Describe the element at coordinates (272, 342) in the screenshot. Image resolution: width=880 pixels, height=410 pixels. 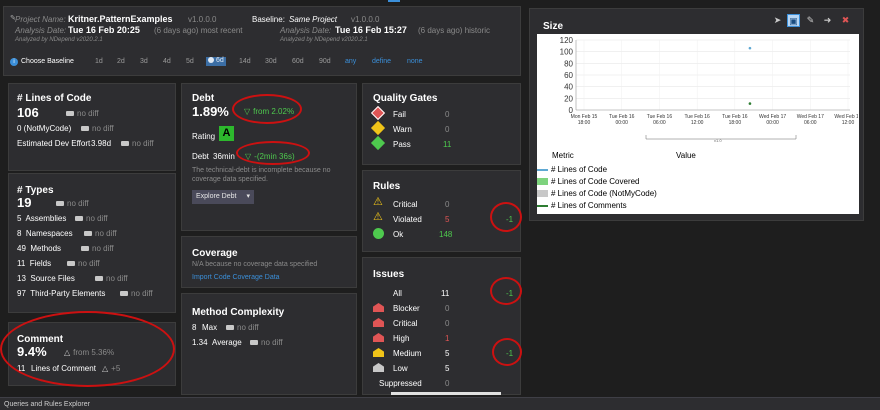
I see `complexity-avg-diff-text: no diff` at that location.